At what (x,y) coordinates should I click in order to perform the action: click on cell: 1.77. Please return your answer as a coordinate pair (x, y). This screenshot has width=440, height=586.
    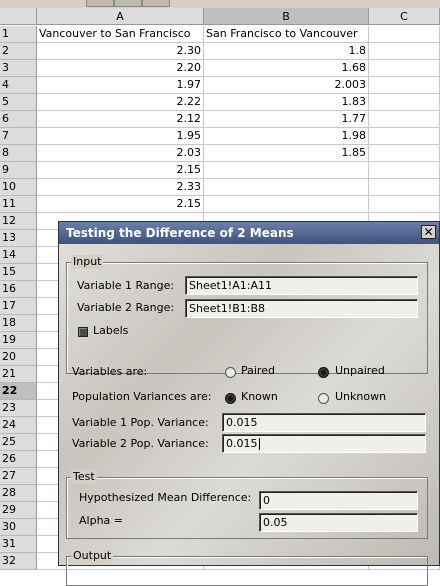
    Looking at the image, I should click on (286, 119).